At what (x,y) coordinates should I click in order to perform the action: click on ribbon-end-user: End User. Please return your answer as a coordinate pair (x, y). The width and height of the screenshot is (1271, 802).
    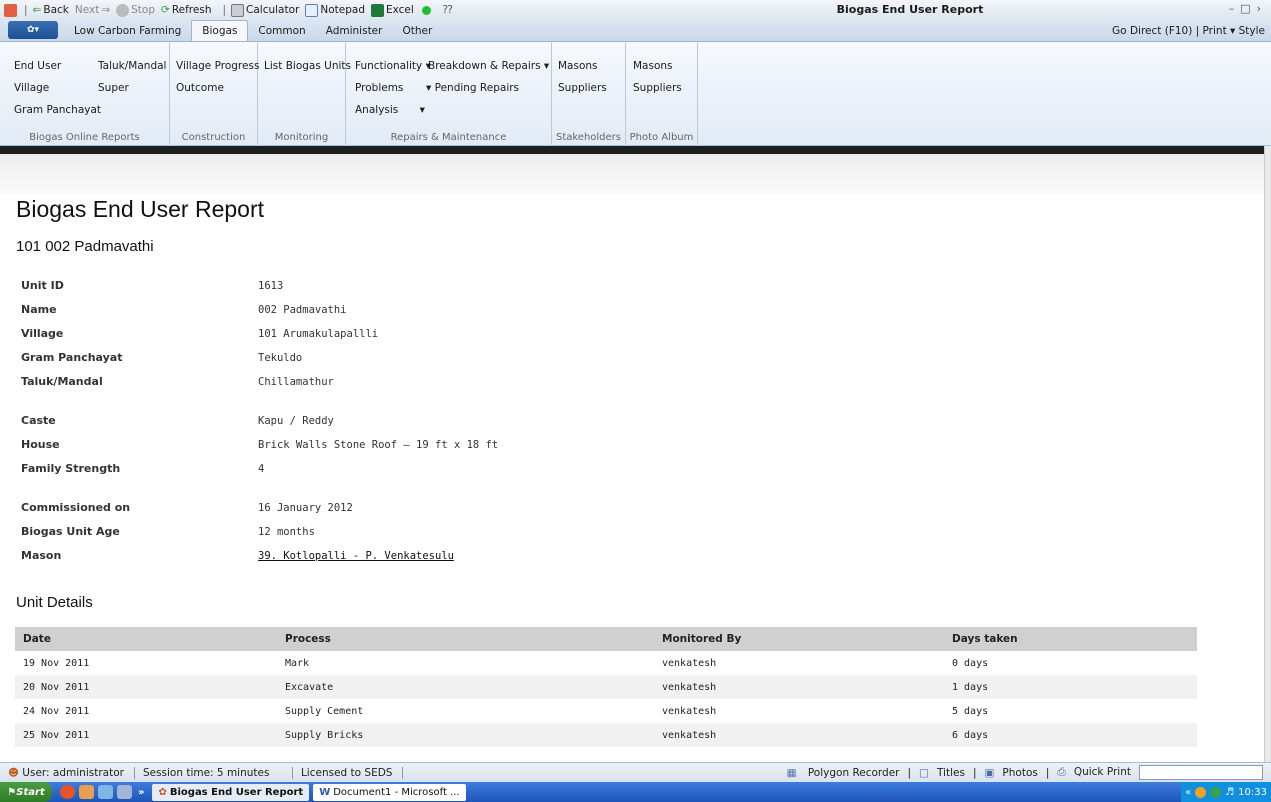
    Looking at the image, I should click on (37, 66).